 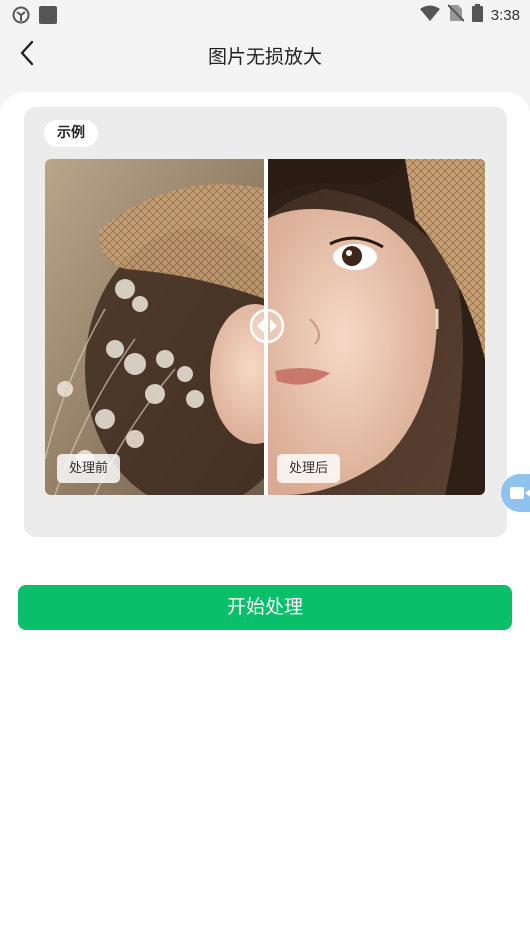 I want to click on app-square-icon, so click(x=48, y=17).